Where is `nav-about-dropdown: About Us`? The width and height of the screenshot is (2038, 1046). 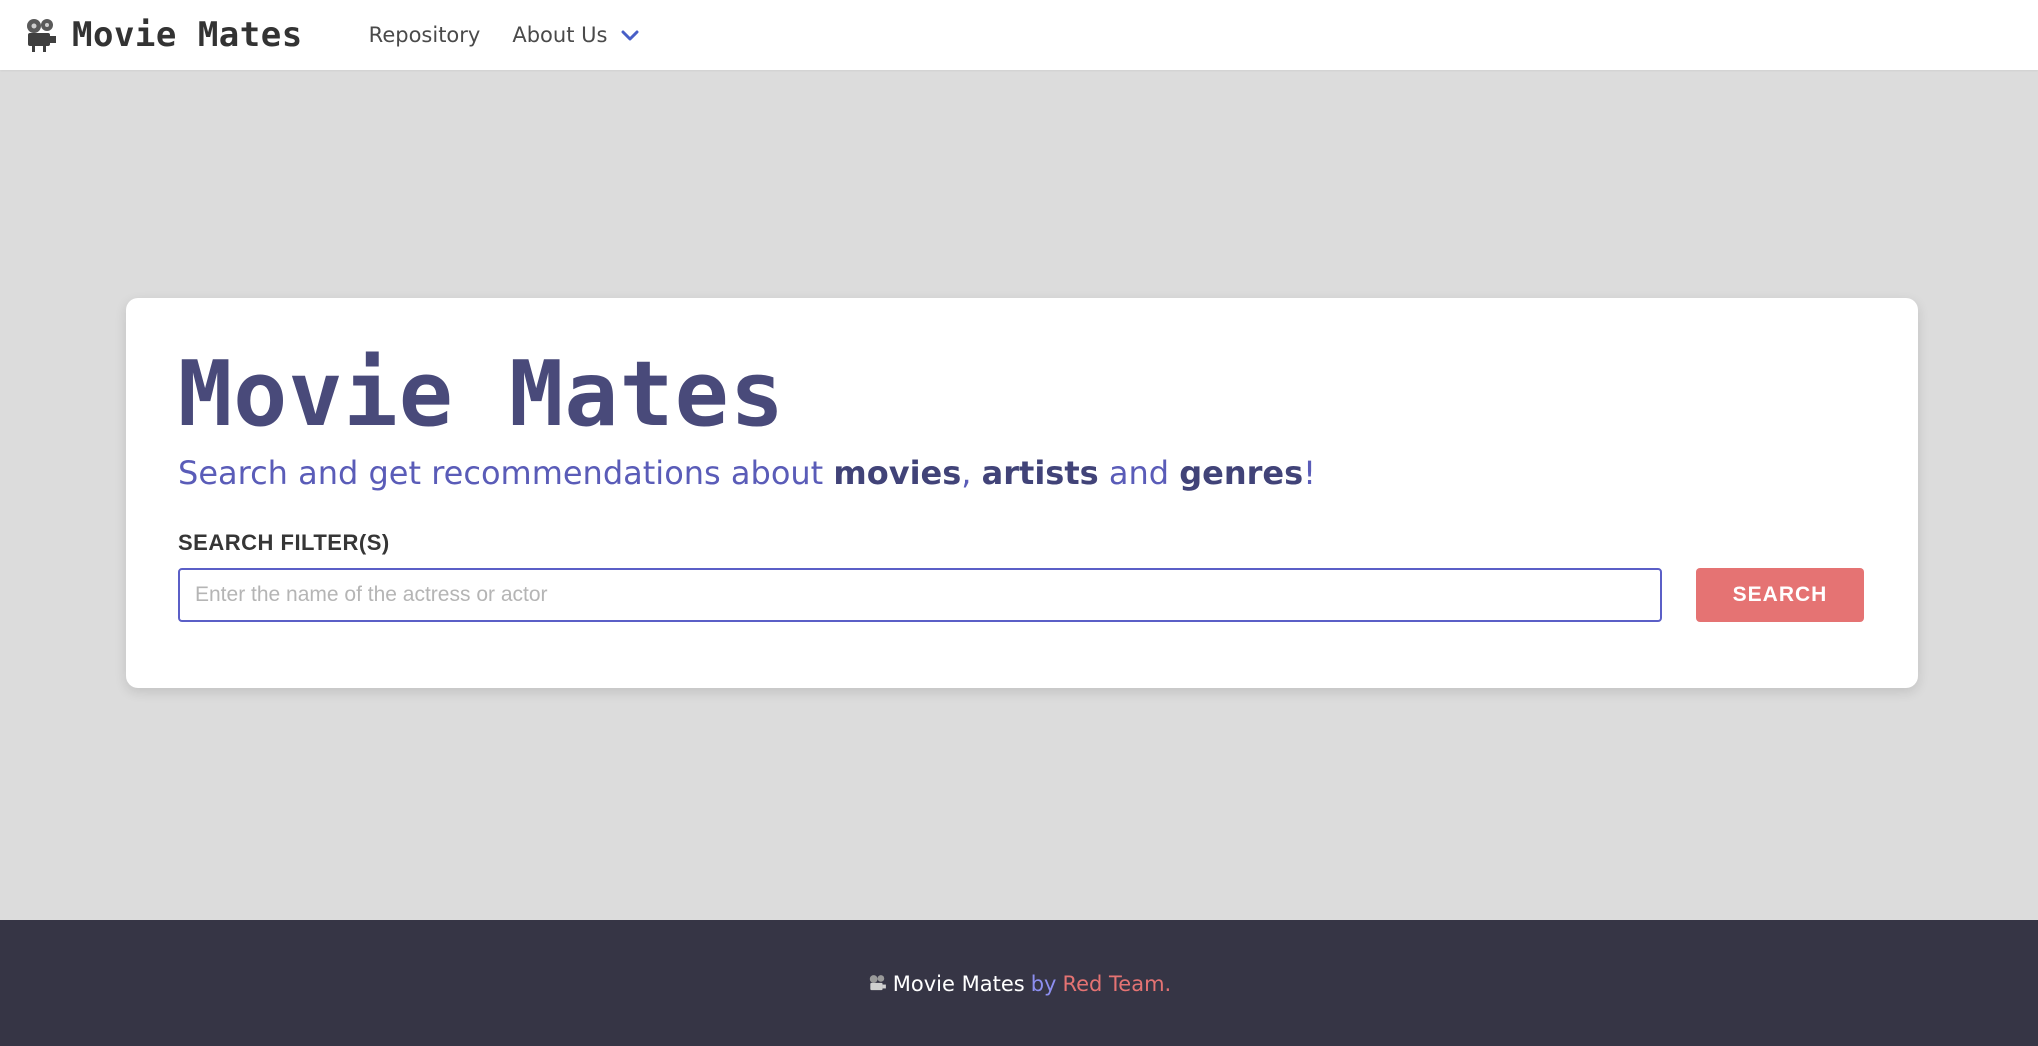 nav-about-dropdown: About Us is located at coordinates (576, 35).